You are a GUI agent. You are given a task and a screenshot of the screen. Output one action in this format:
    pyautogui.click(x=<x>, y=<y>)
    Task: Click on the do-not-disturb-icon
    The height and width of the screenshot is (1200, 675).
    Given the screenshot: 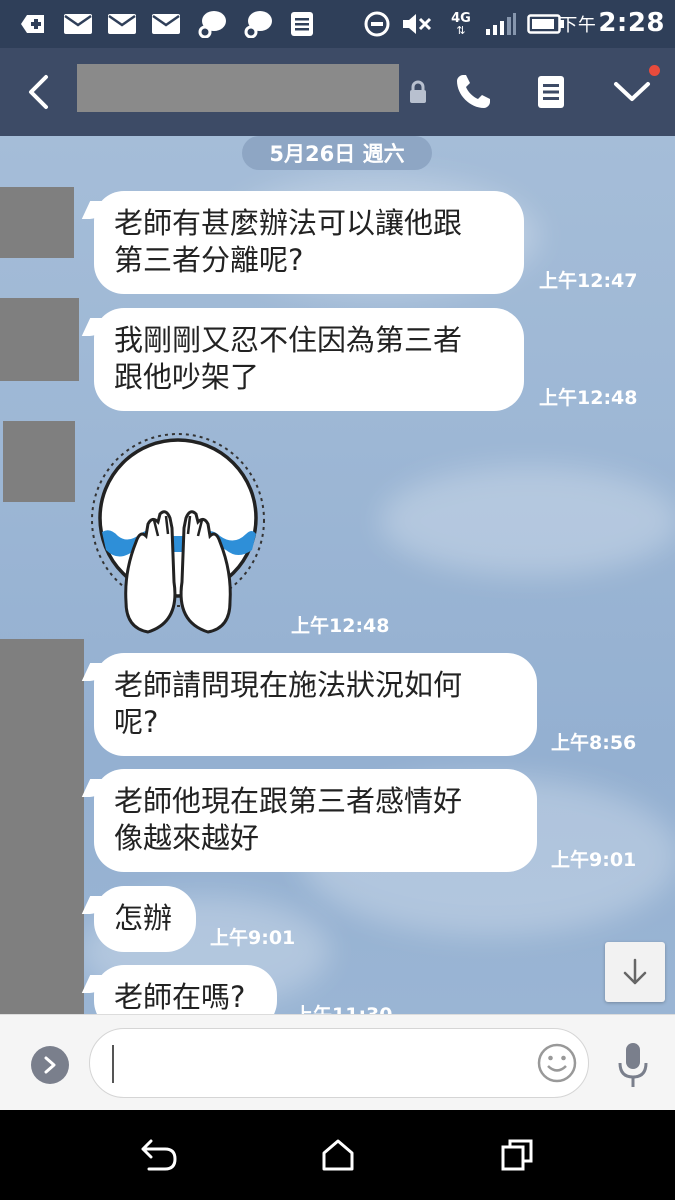 What is the action you would take?
    pyautogui.click(x=377, y=24)
    